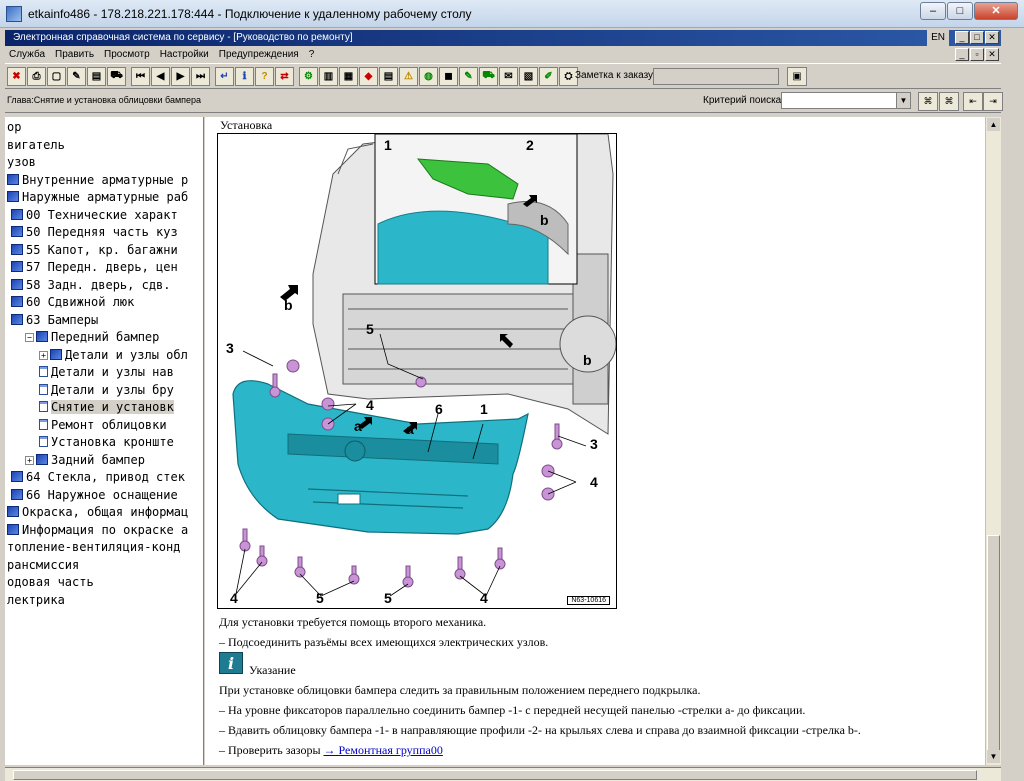 This screenshot has width=1024, height=781. I want to click on scroll-down-icon: ▼, so click(993, 756).